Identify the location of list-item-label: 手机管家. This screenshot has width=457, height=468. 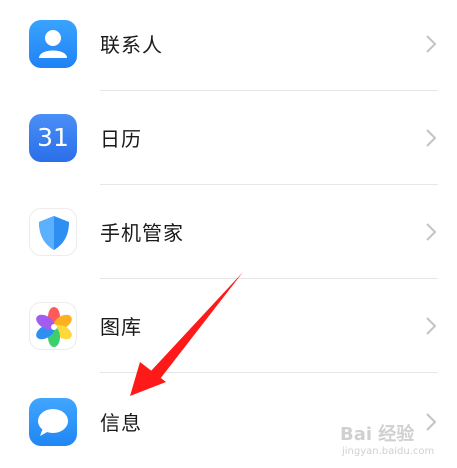
(142, 233).